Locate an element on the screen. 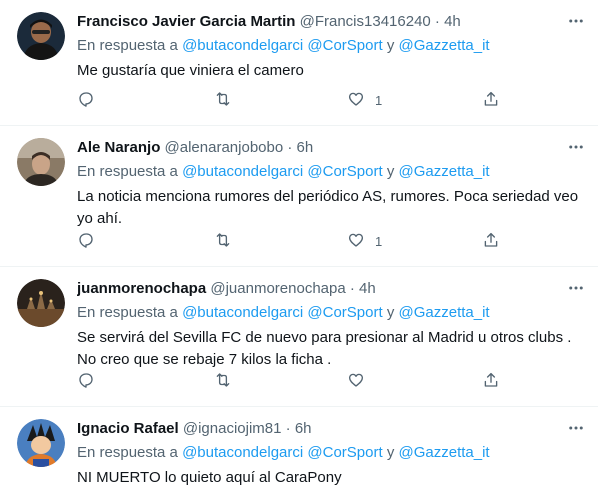  tweet-header: juanmorenochapa @juanmorenochapa · 4h is located at coordinates (331, 289).